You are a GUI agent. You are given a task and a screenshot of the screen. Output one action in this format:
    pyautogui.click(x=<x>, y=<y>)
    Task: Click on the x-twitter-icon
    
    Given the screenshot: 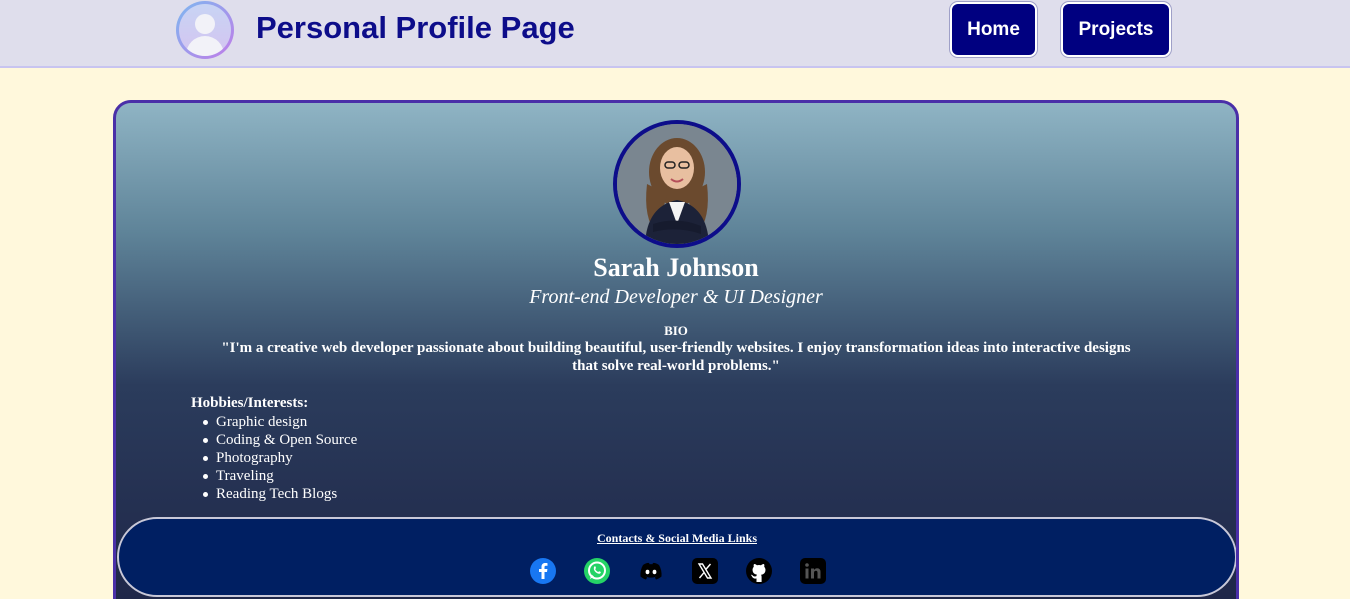 What is the action you would take?
    pyautogui.click(x=705, y=571)
    